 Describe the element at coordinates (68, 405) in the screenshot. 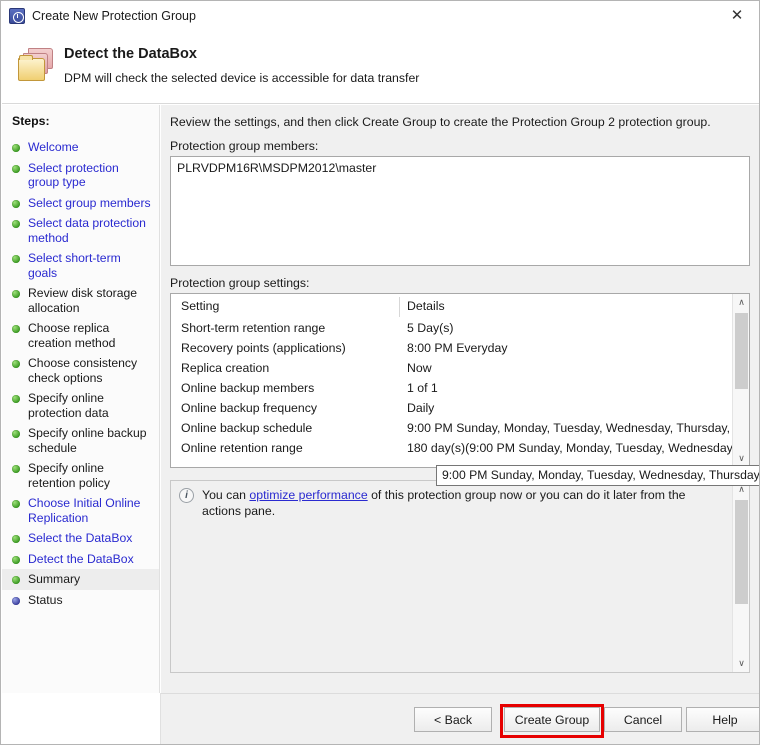

I see `sidebar-item-label: Specify online protection data` at that location.